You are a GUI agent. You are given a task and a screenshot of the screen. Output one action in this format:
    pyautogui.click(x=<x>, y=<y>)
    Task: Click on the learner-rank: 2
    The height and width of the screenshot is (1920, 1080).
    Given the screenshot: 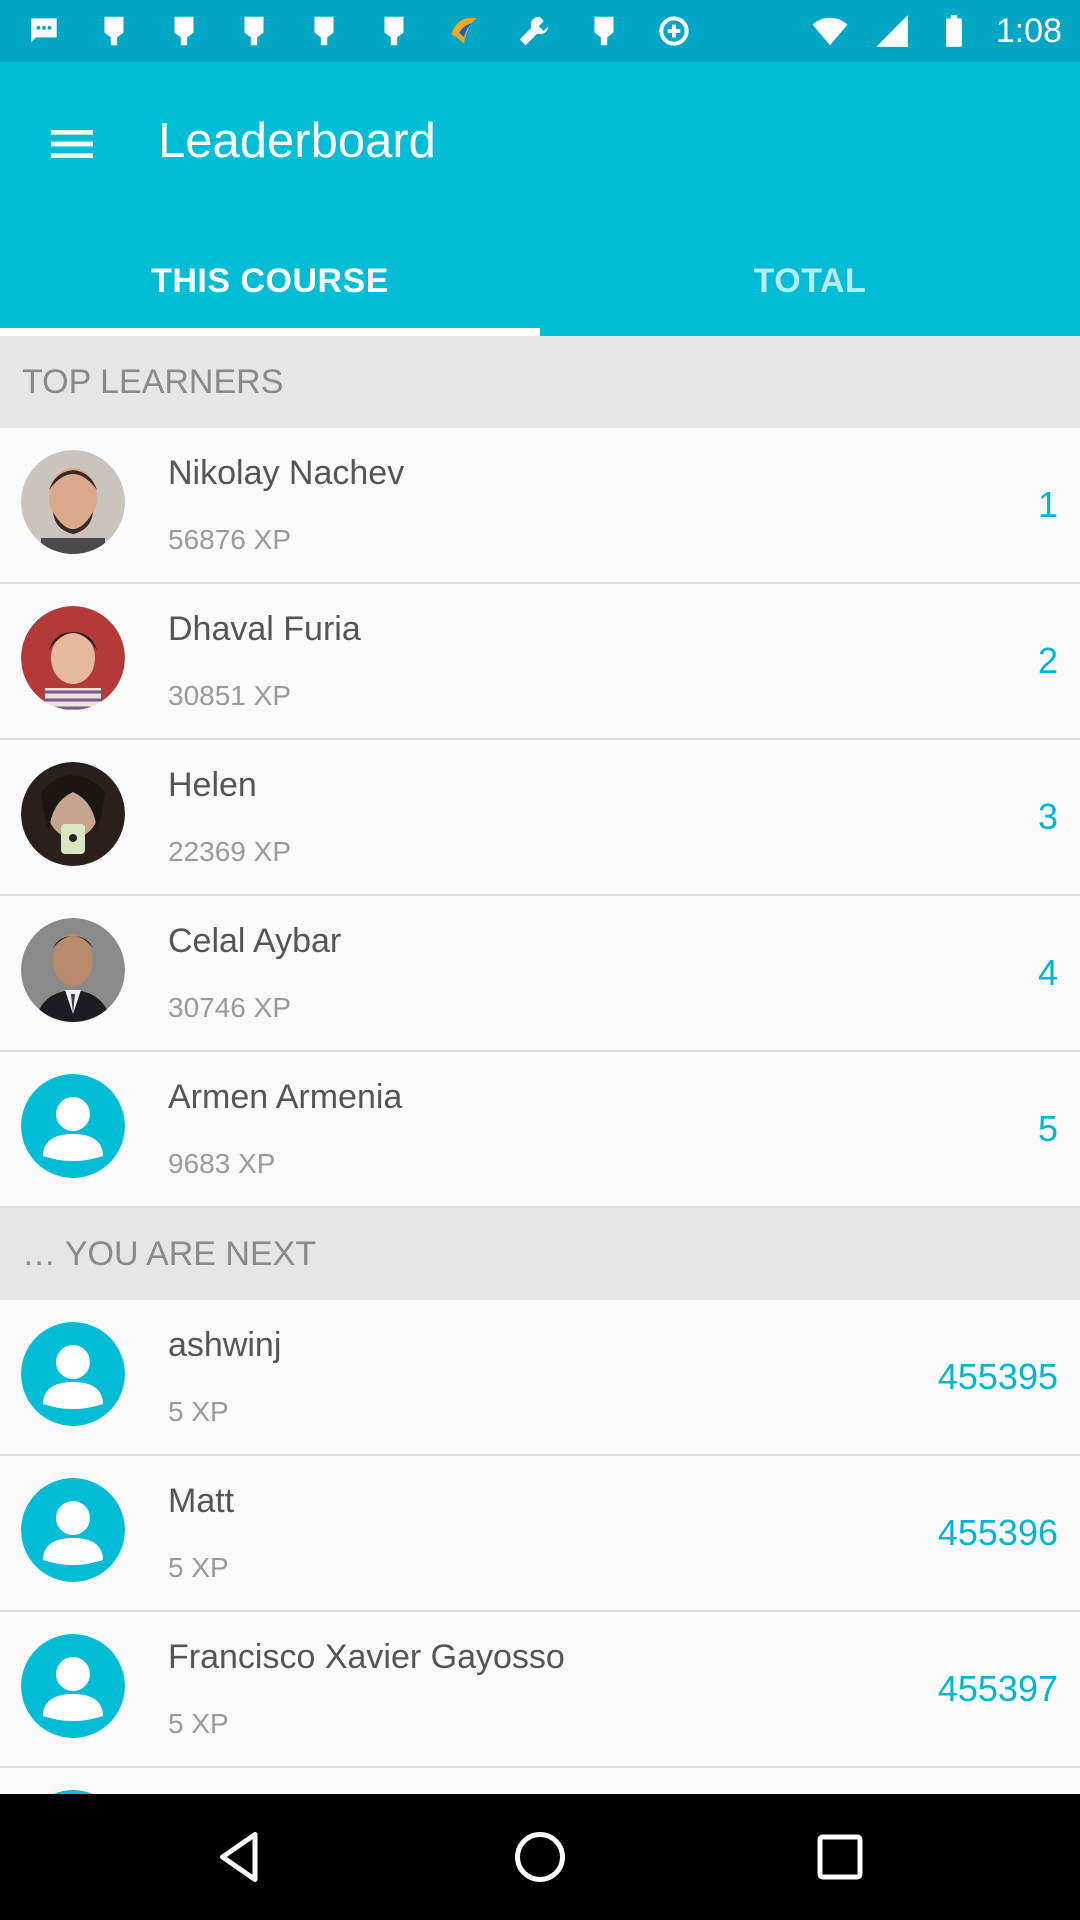 What is the action you would take?
    pyautogui.click(x=1047, y=660)
    